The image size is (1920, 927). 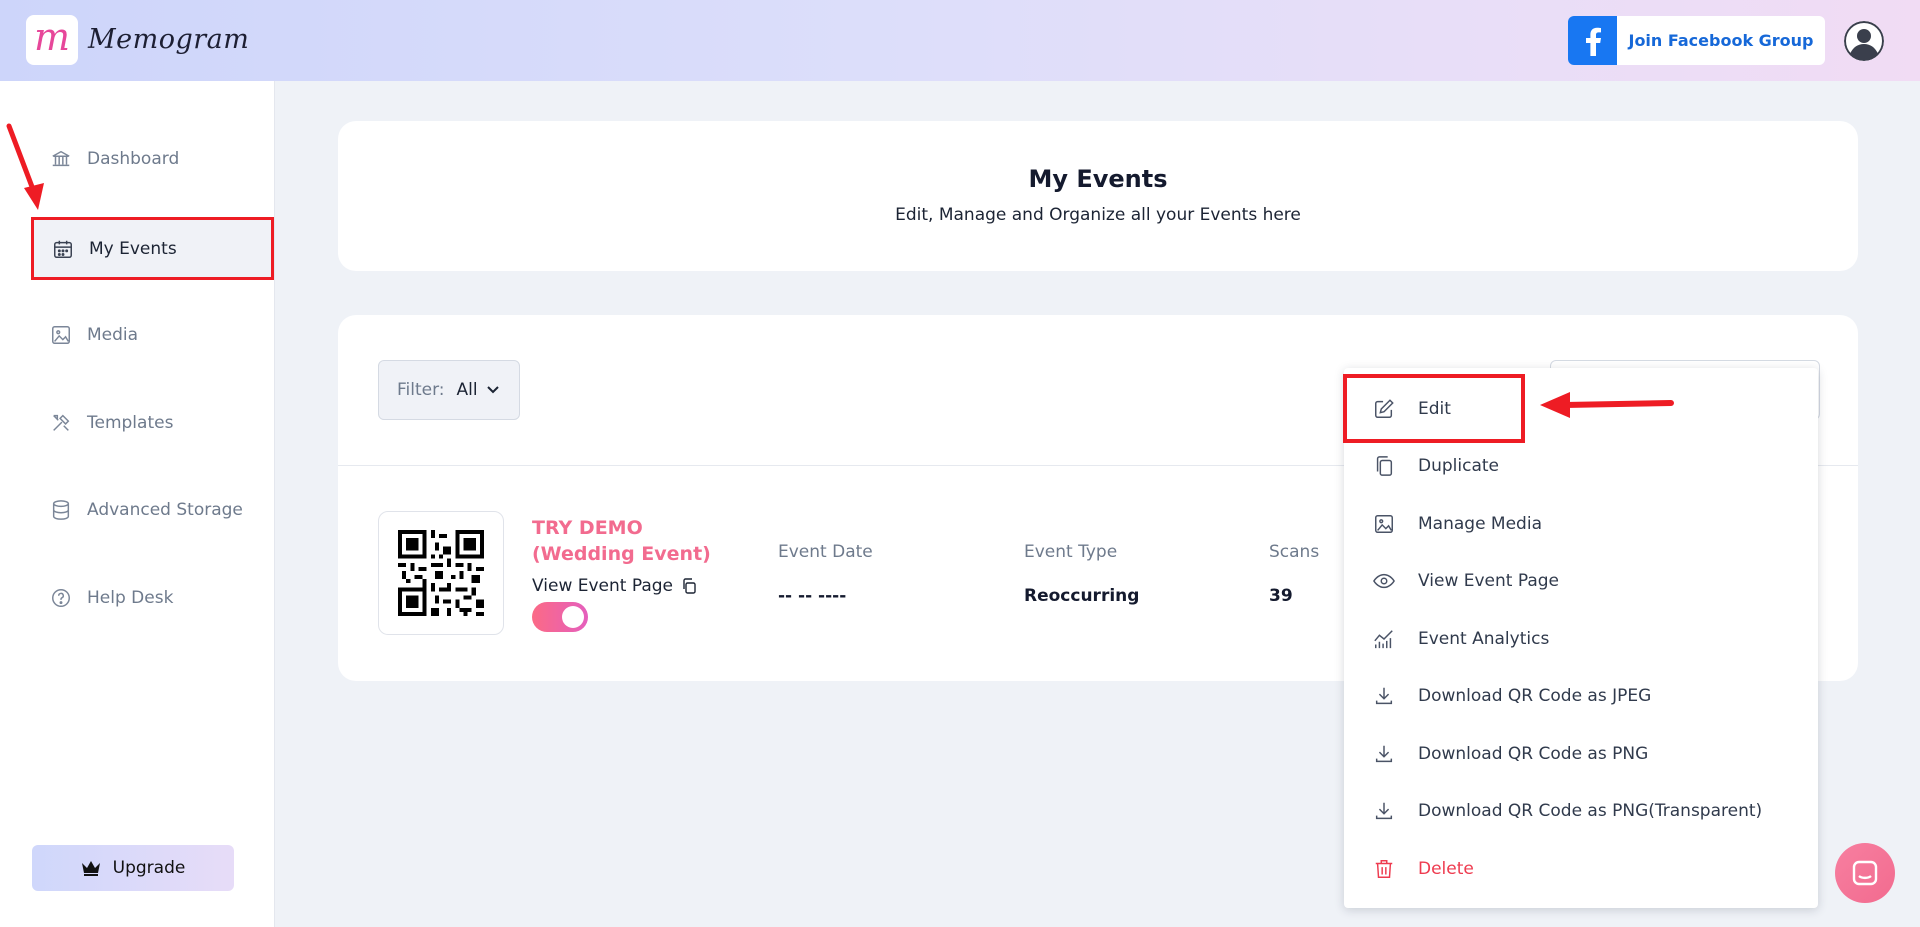 I want to click on trash-icon, so click(x=1384, y=869).